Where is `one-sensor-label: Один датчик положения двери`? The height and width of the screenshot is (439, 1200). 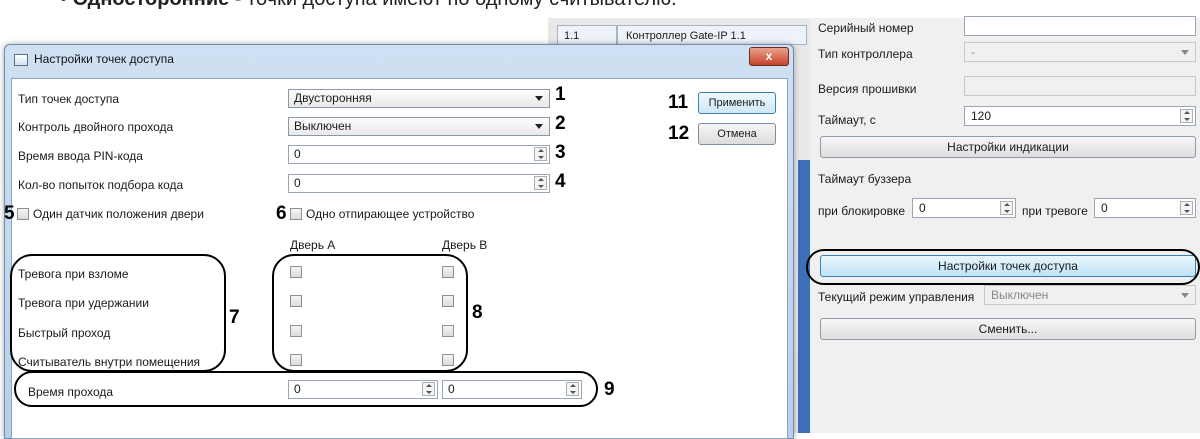
one-sensor-label: Один датчик положения двери is located at coordinates (118, 214).